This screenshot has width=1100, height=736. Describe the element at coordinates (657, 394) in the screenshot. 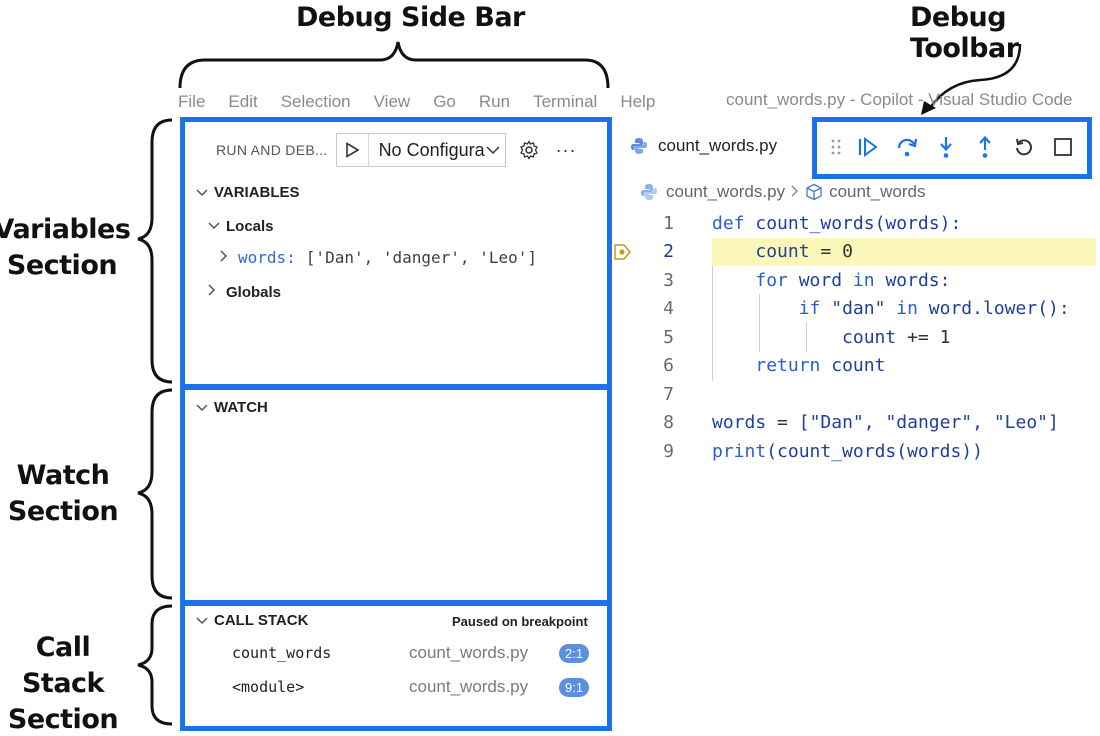

I see `line-number: 7` at that location.